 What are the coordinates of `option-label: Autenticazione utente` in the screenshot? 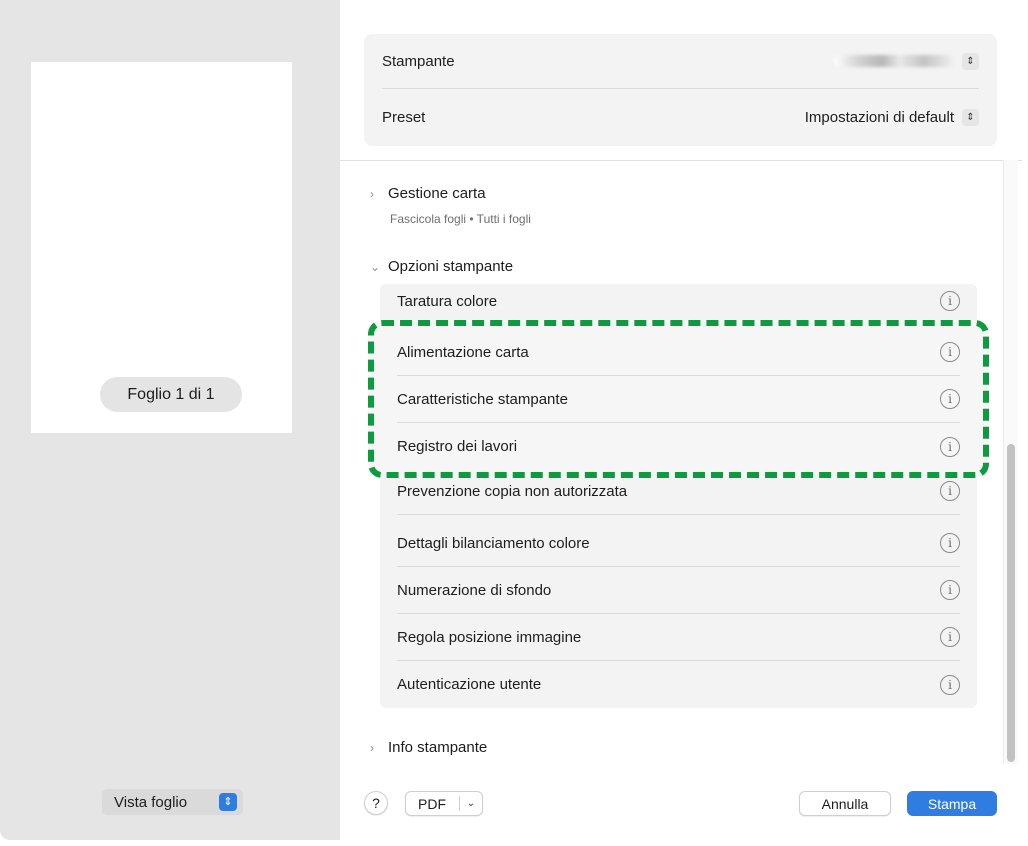 It's located at (469, 684).